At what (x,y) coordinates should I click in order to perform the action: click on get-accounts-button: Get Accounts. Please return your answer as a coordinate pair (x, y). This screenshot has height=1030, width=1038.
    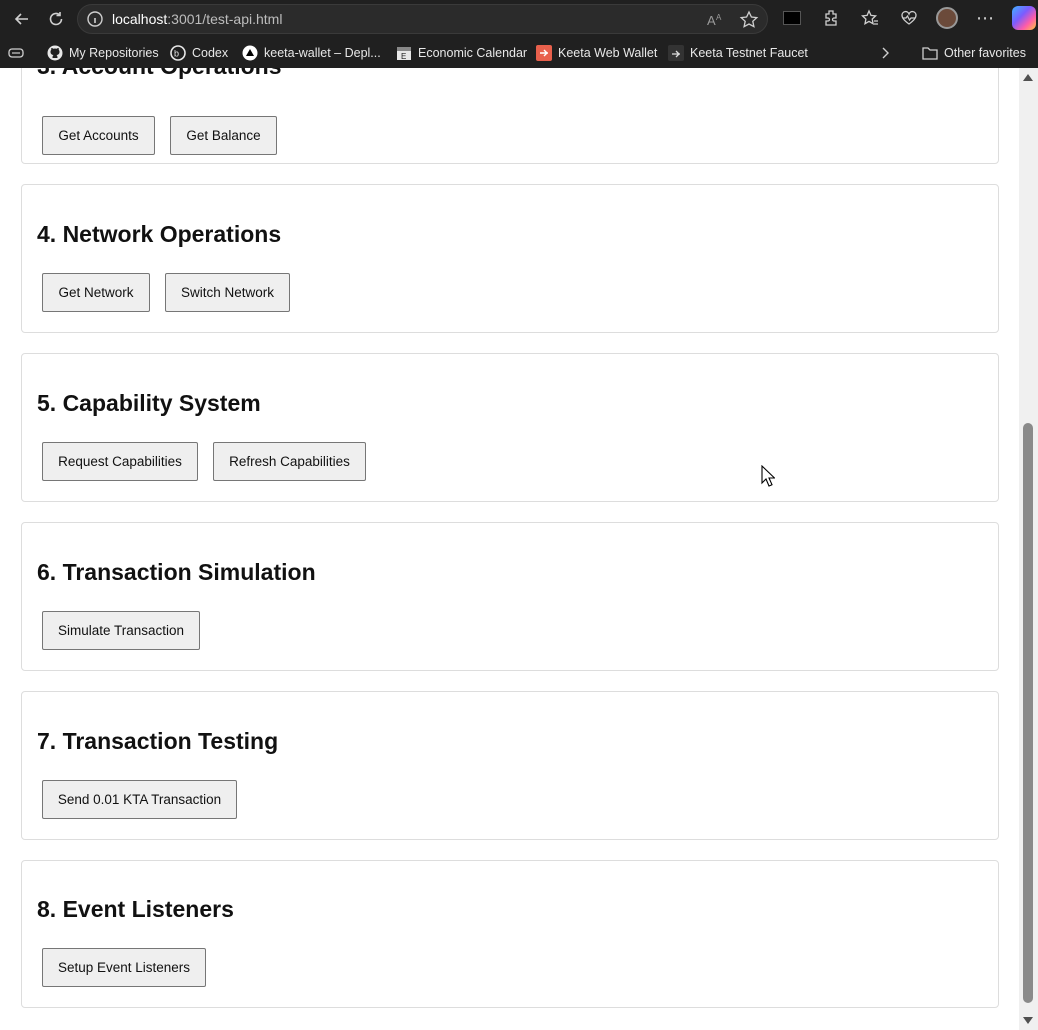
    Looking at the image, I should click on (98, 135).